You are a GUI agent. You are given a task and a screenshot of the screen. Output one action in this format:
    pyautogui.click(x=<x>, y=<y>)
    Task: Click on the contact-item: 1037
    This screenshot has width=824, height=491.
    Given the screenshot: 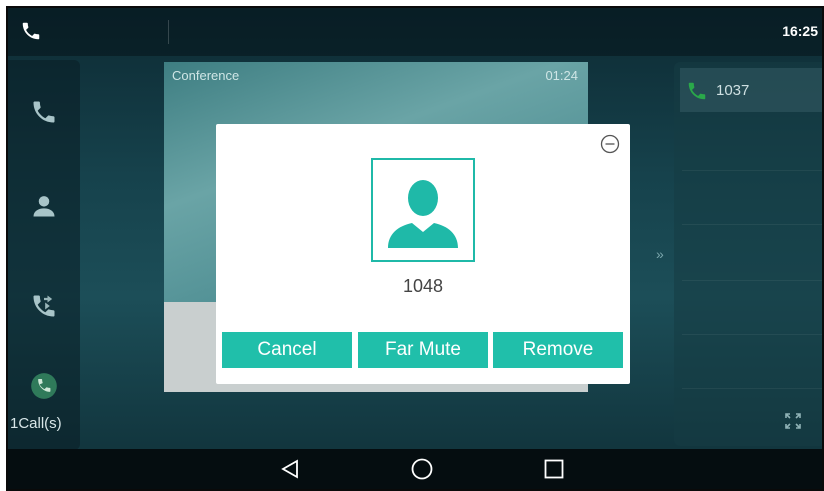 What is the action you would take?
    pyautogui.click(x=751, y=90)
    